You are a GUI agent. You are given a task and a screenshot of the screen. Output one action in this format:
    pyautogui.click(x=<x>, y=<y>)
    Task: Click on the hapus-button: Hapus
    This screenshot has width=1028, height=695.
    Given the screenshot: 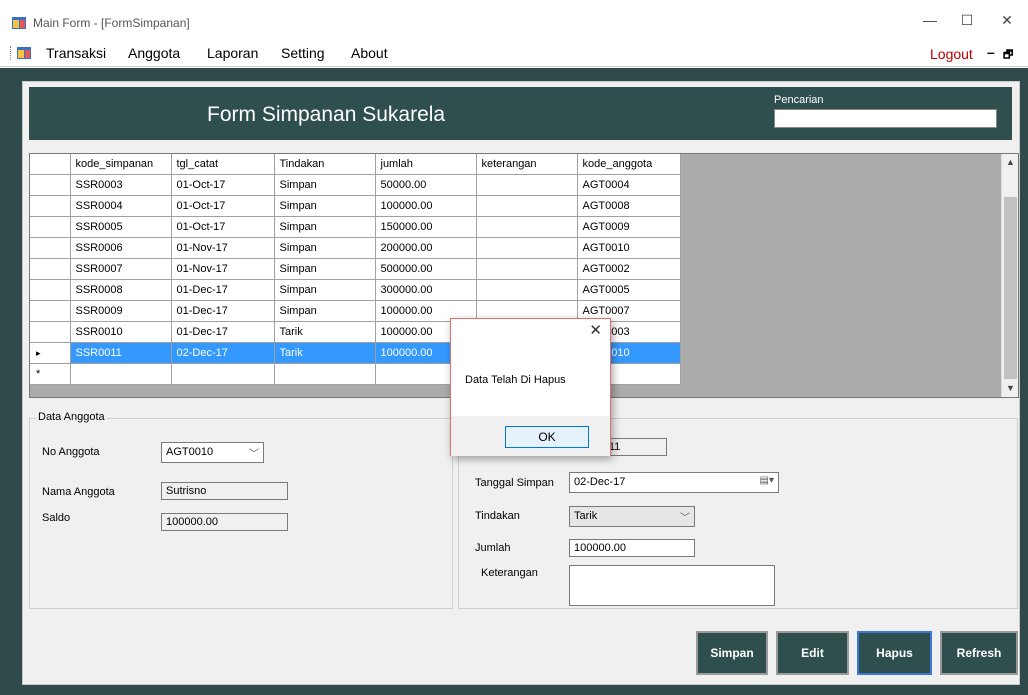 What is the action you would take?
    pyautogui.click(x=894, y=653)
    